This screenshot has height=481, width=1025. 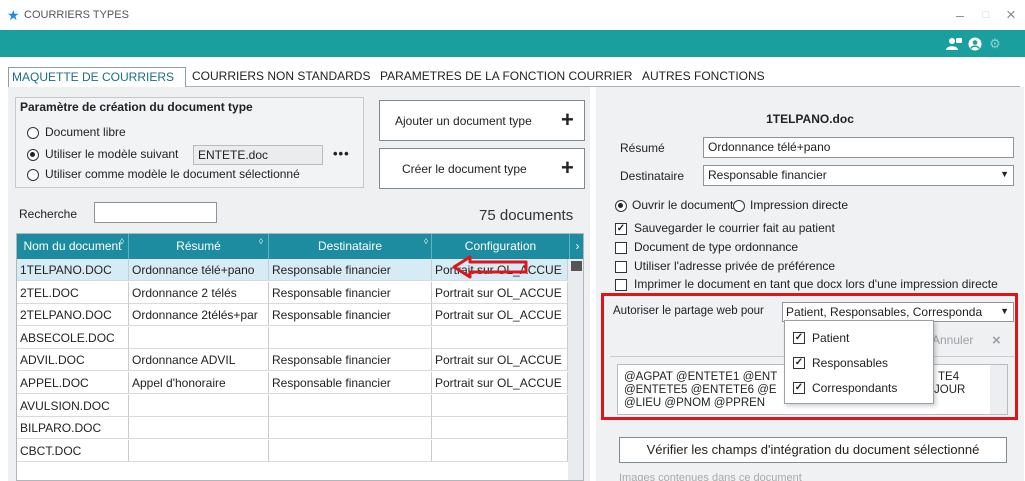 I want to click on table-cell: BILPARO.DOC, so click(x=73, y=428).